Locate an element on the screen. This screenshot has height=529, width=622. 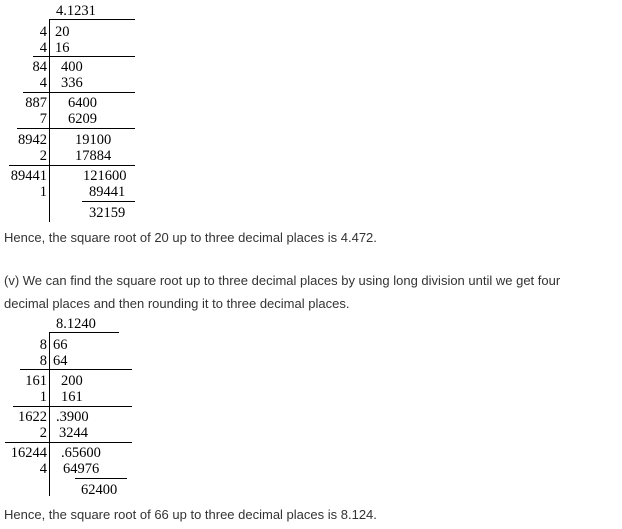
product: 6209 is located at coordinates (82, 119).